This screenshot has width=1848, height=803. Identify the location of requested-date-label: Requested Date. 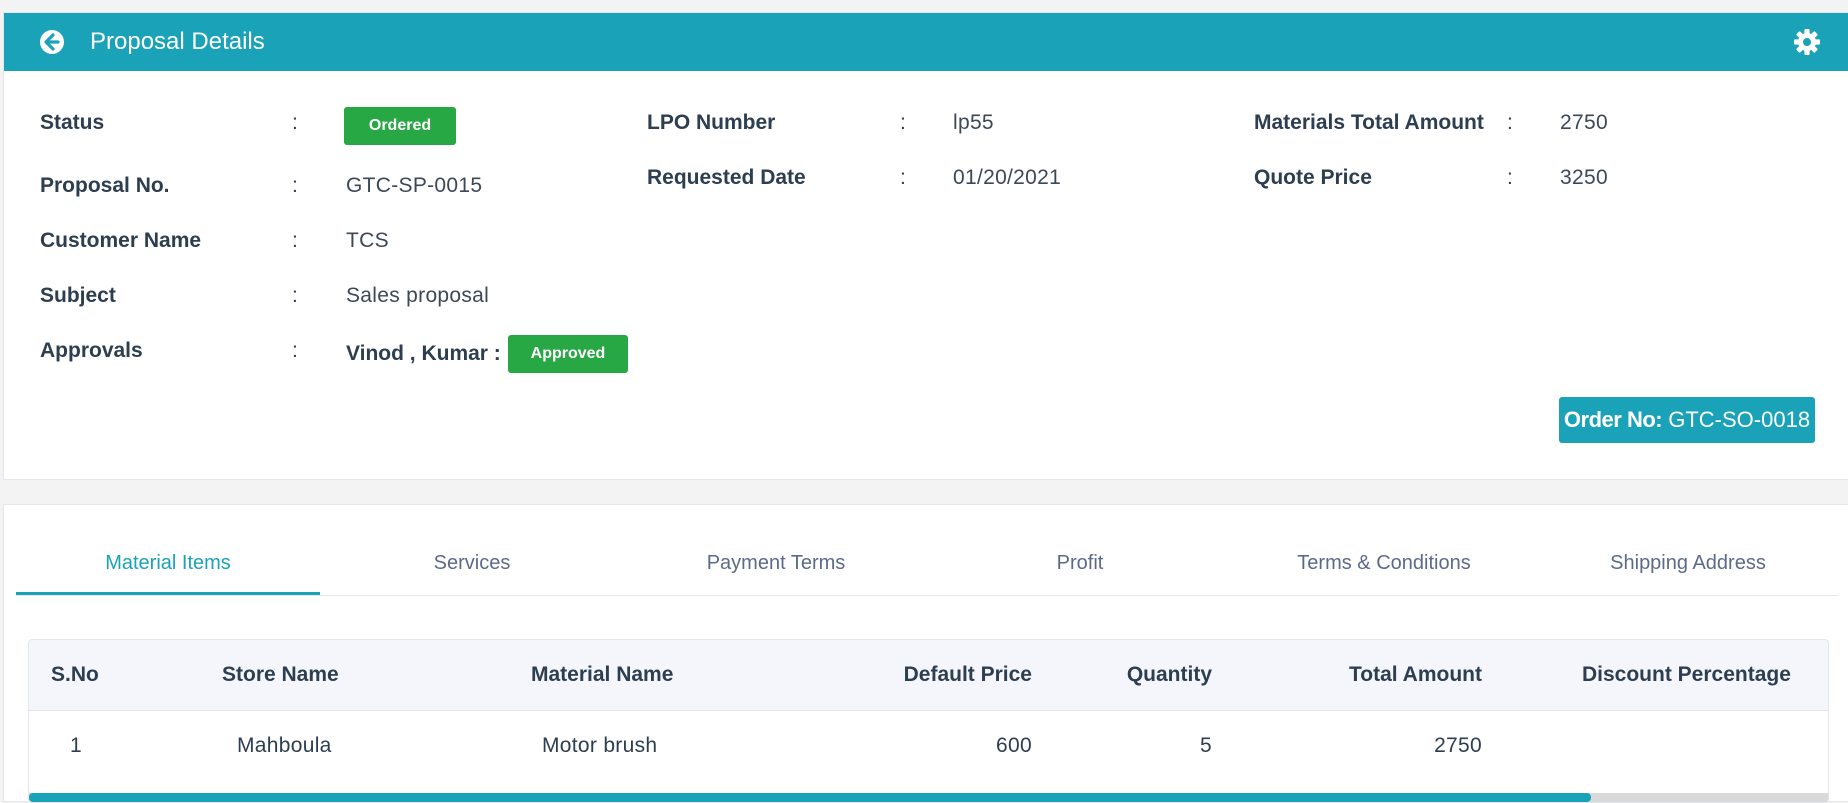
(726, 177).